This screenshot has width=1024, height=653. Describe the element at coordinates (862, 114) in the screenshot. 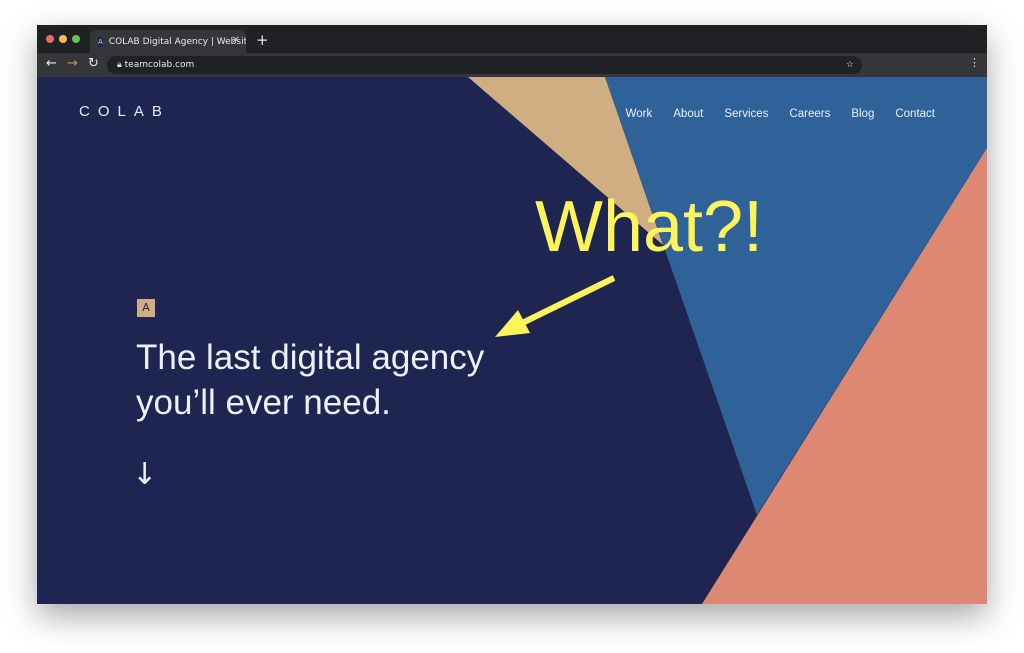

I see `nav-blog: Blog` at that location.